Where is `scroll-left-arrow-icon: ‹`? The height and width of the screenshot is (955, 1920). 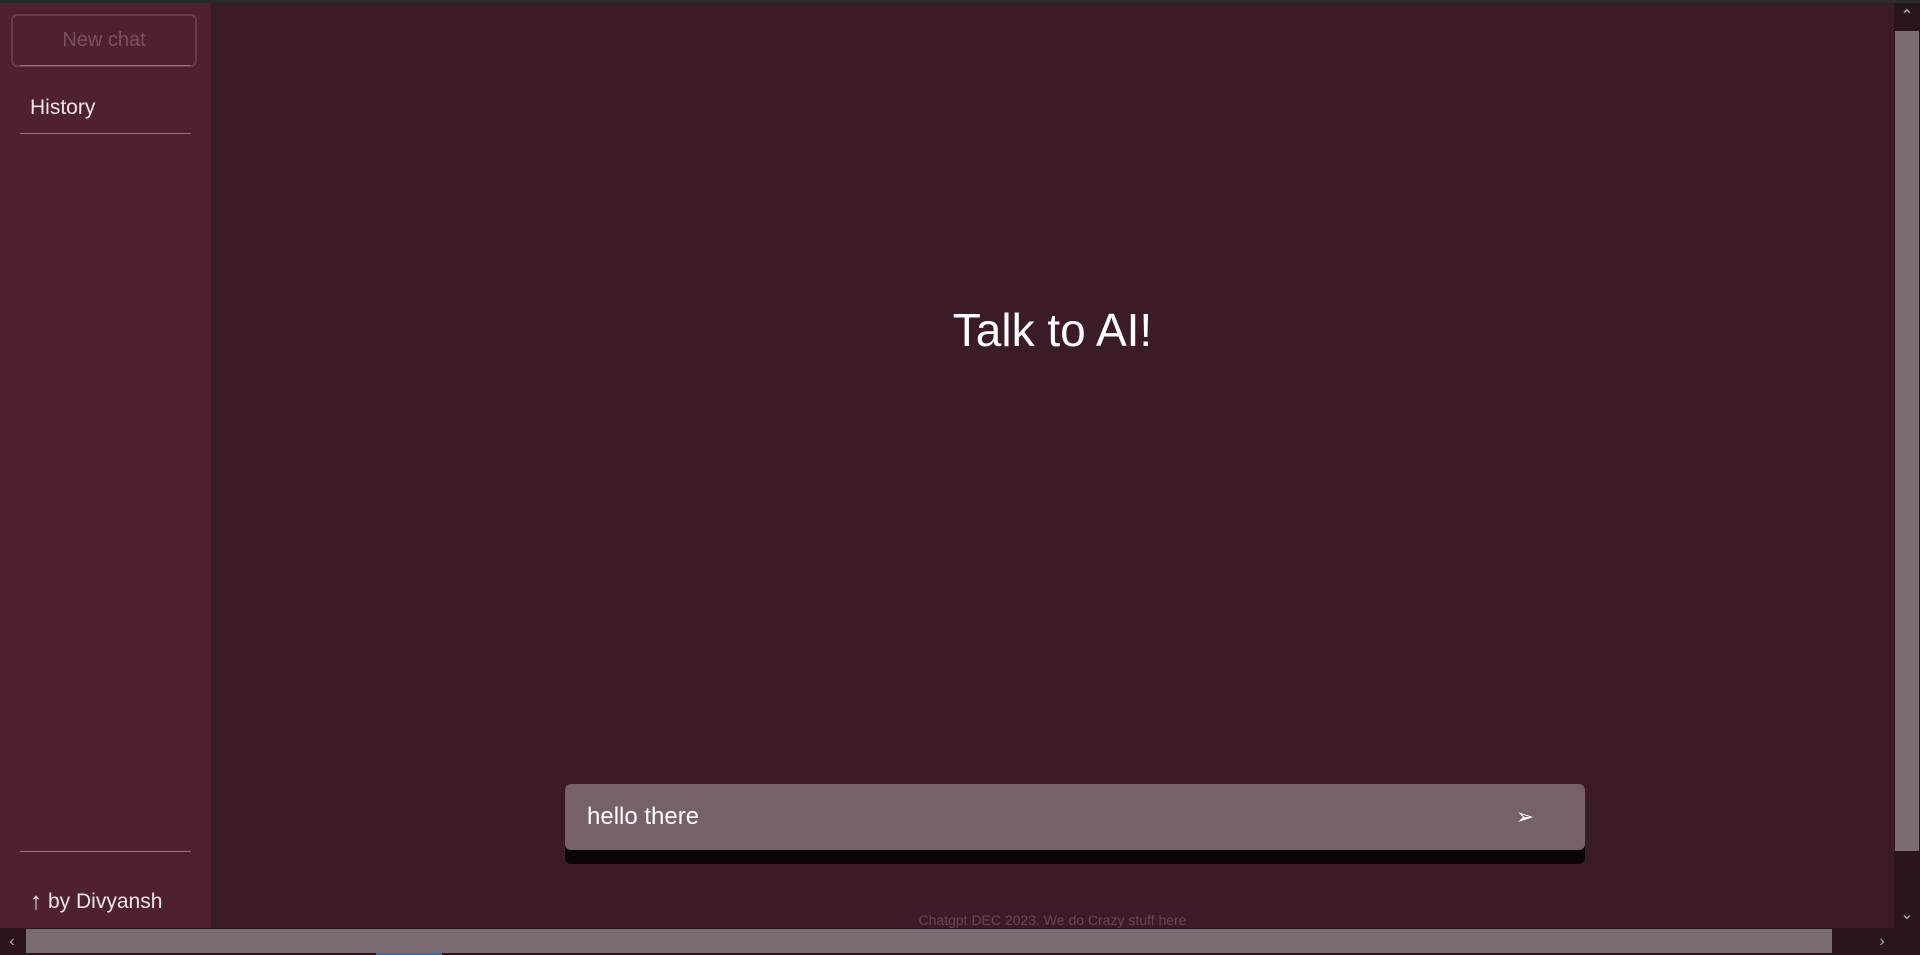
scroll-left-arrow-icon: ‹ is located at coordinates (12, 941).